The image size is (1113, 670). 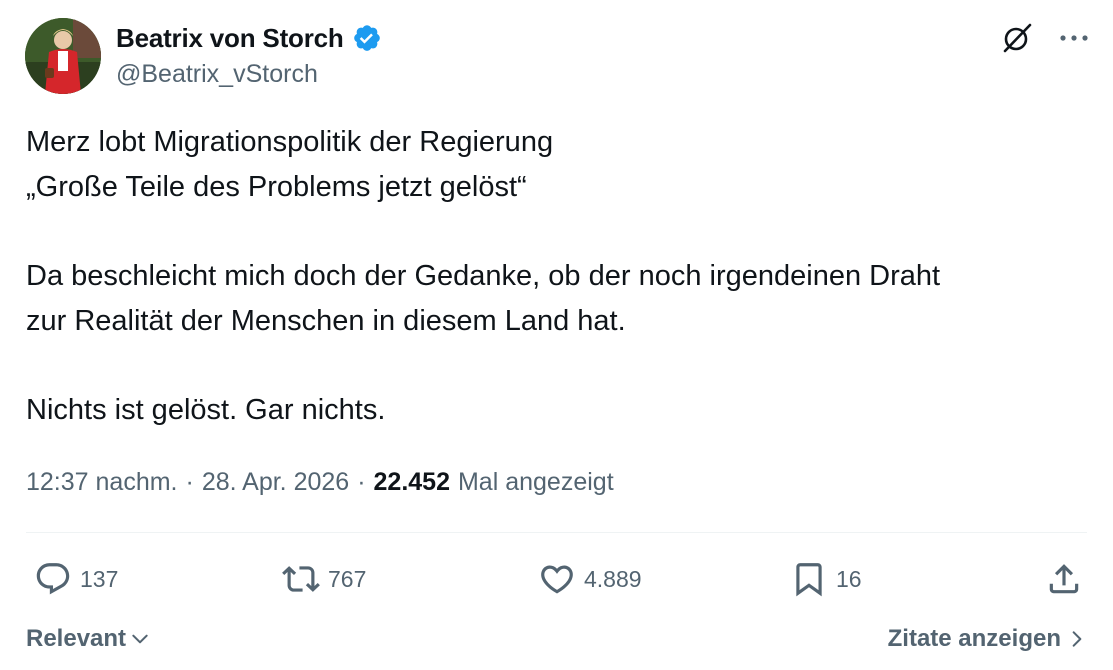 What do you see at coordinates (53, 579) in the screenshot?
I see `reply-icon` at bounding box center [53, 579].